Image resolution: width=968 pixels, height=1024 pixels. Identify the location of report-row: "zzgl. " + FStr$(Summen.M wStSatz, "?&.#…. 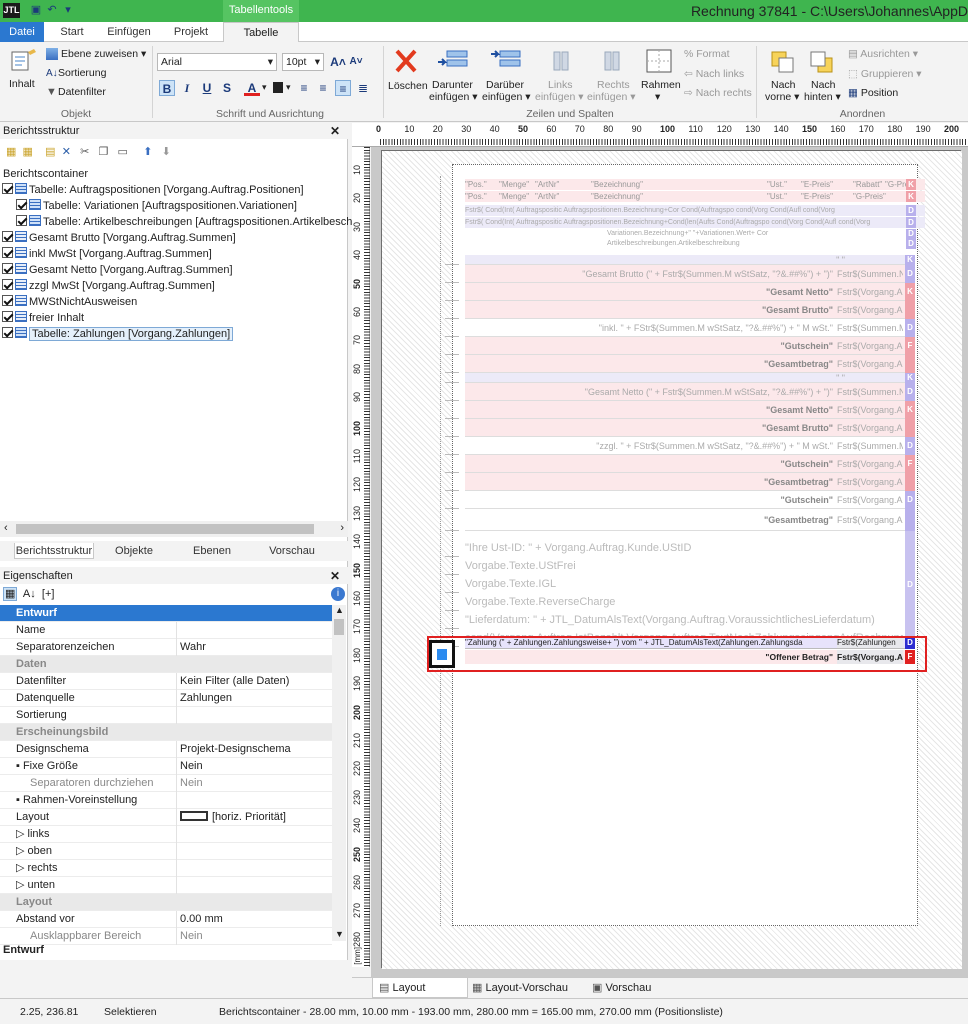
(685, 446).